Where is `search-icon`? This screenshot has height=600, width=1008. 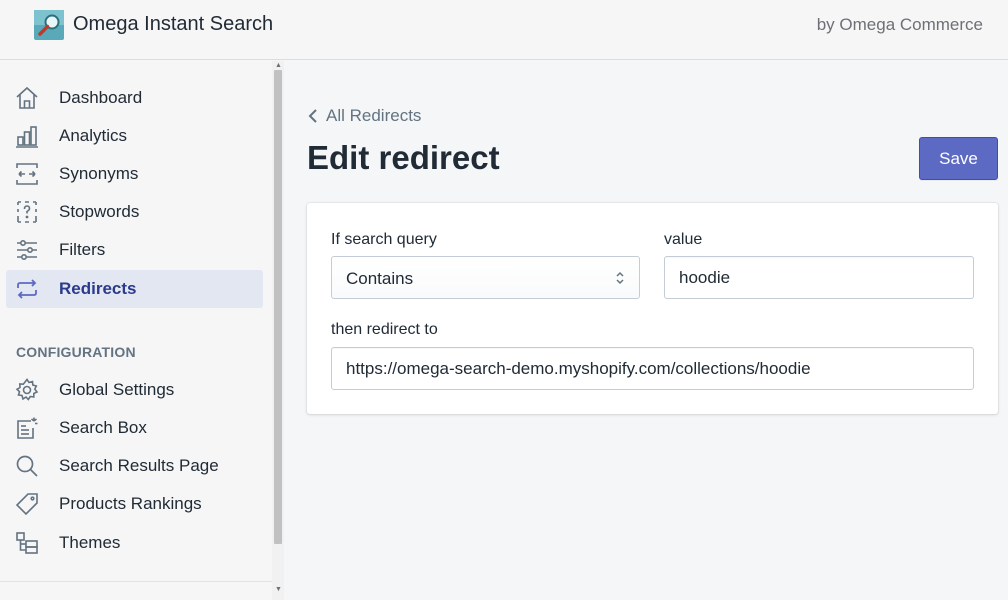 search-icon is located at coordinates (27, 466).